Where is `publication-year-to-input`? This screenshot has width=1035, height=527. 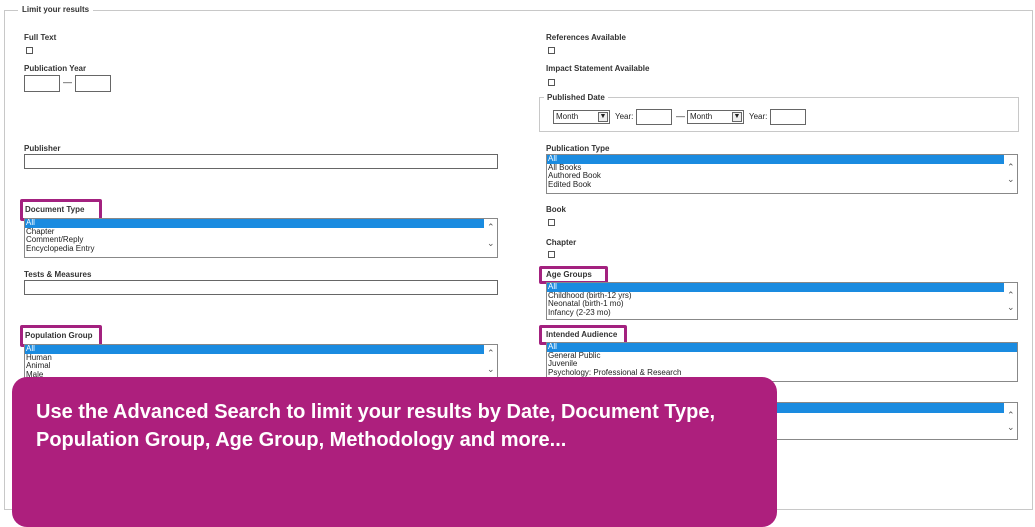
publication-year-to-input is located at coordinates (93, 83).